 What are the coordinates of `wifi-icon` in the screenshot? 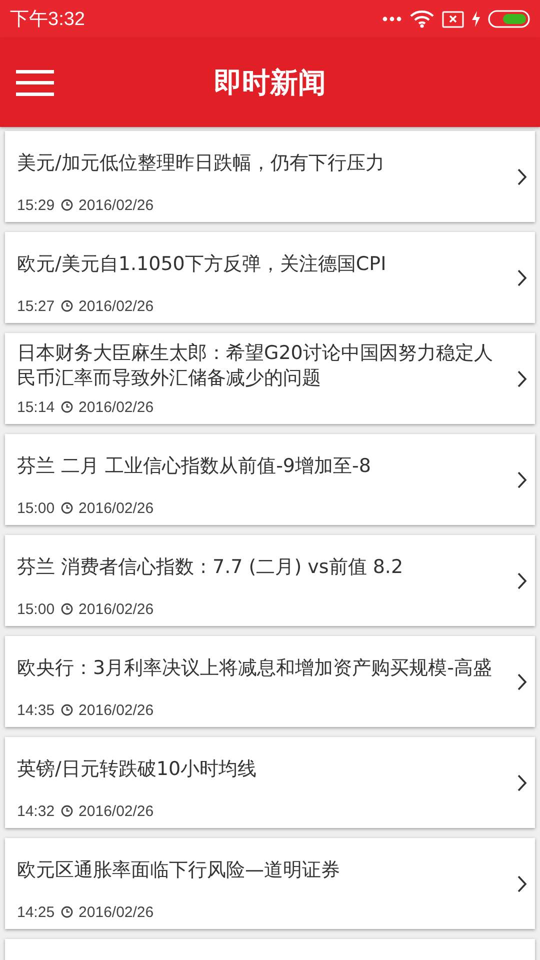 It's located at (422, 19).